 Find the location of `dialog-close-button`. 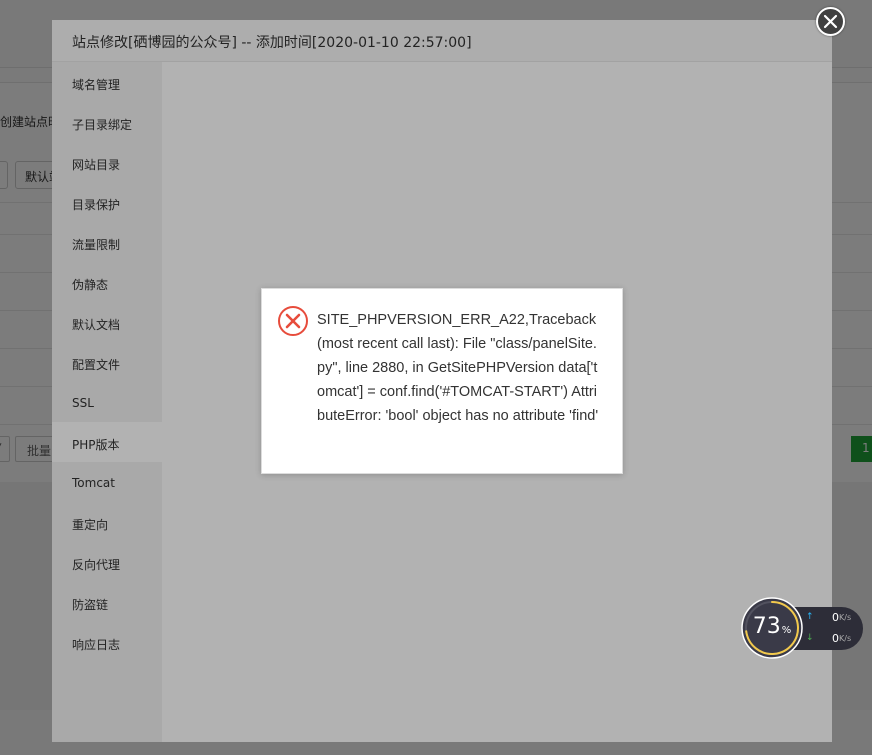

dialog-close-button is located at coordinates (830, 21).